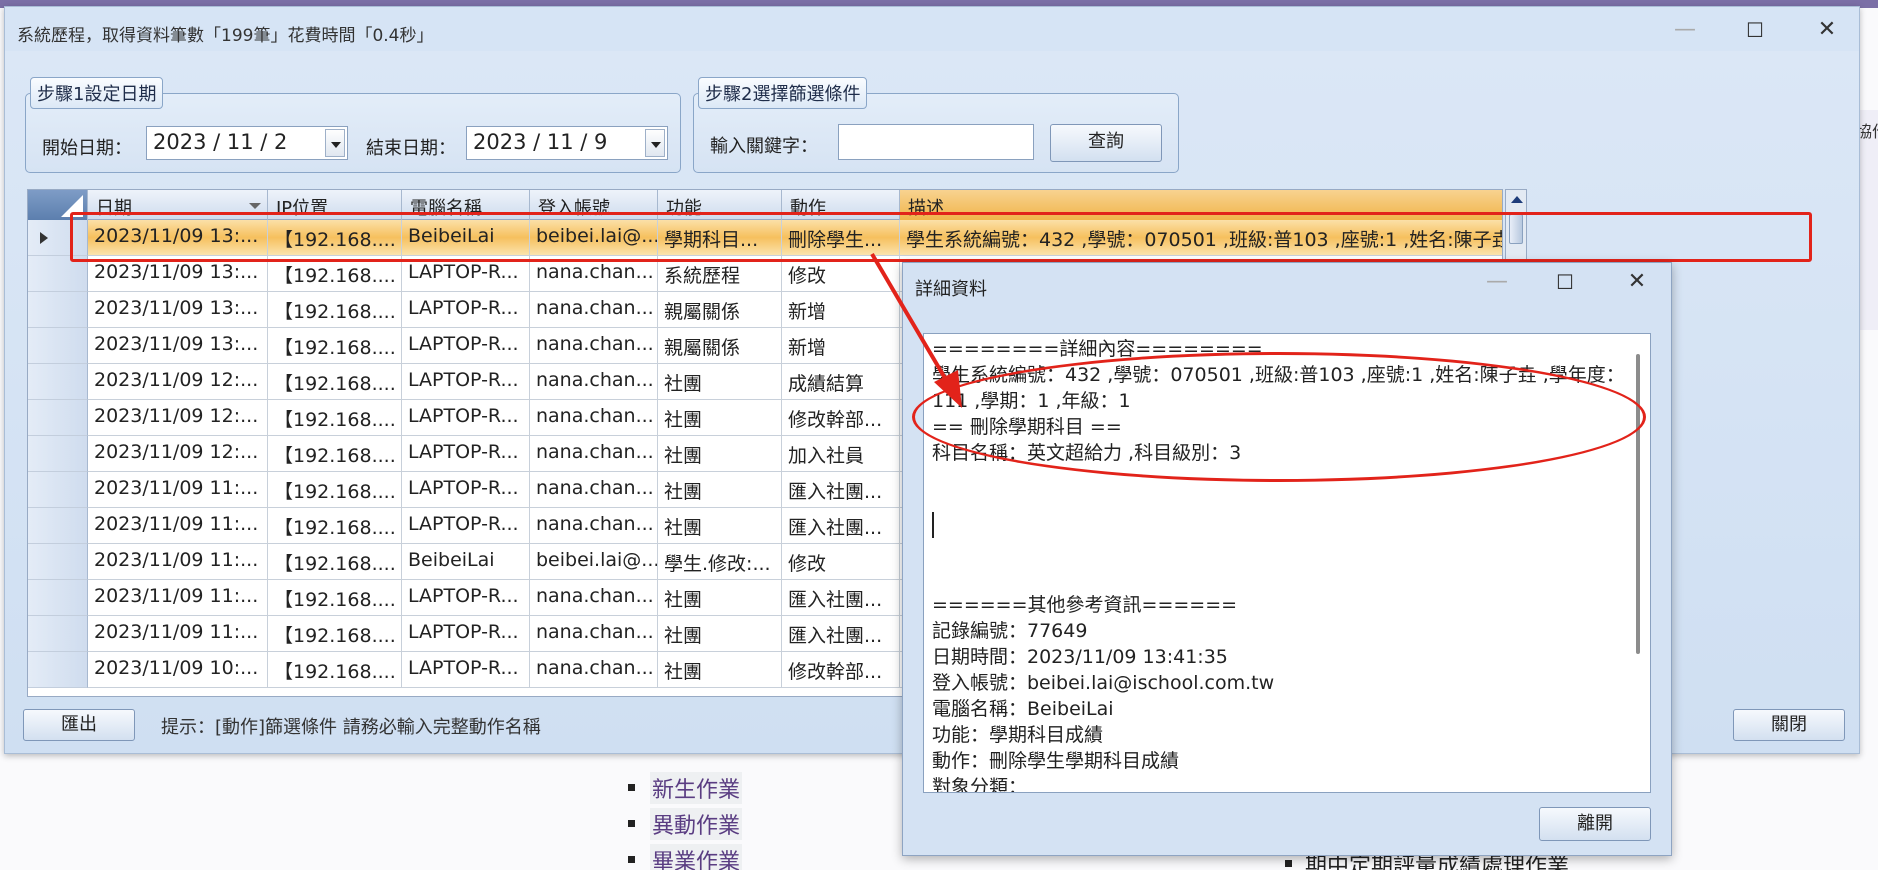 The height and width of the screenshot is (870, 1878). I want to click on annotation-arrow, so click(916, 330).